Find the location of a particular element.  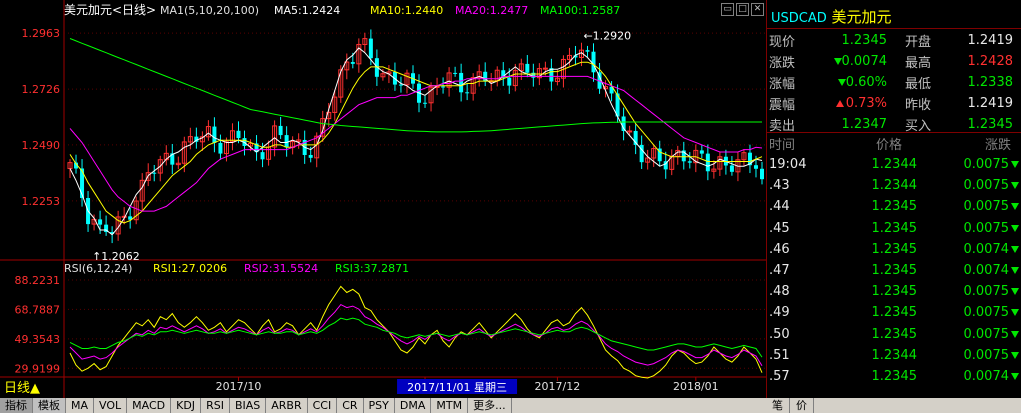

tick-row: .57 1.2345 0.0074 is located at coordinates (894, 376).